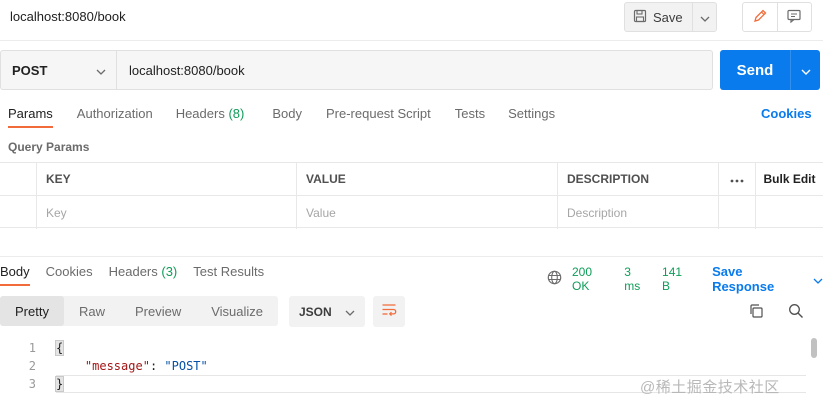 This screenshot has width=823, height=410. What do you see at coordinates (30, 70) in the screenshot?
I see `method-value: POST` at bounding box center [30, 70].